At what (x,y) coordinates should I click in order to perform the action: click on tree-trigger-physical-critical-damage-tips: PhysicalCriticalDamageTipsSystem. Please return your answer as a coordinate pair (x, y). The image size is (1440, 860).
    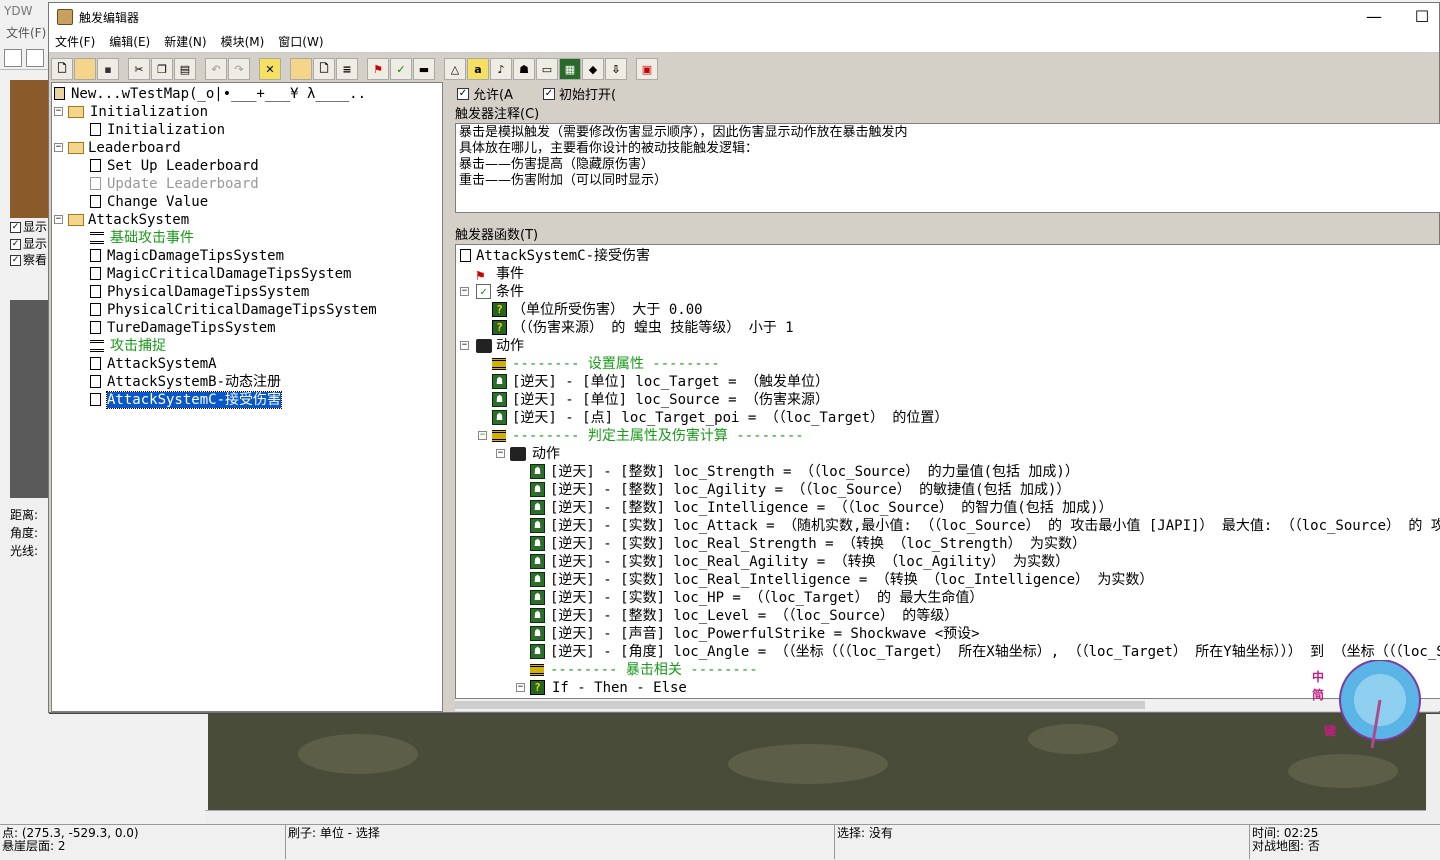
    Looking at the image, I should click on (233, 310).